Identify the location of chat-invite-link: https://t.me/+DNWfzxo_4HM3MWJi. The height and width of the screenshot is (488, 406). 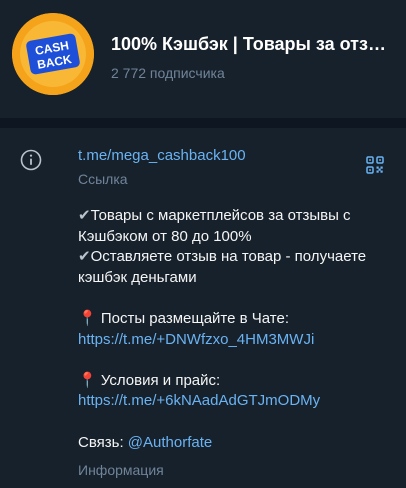
(196, 339).